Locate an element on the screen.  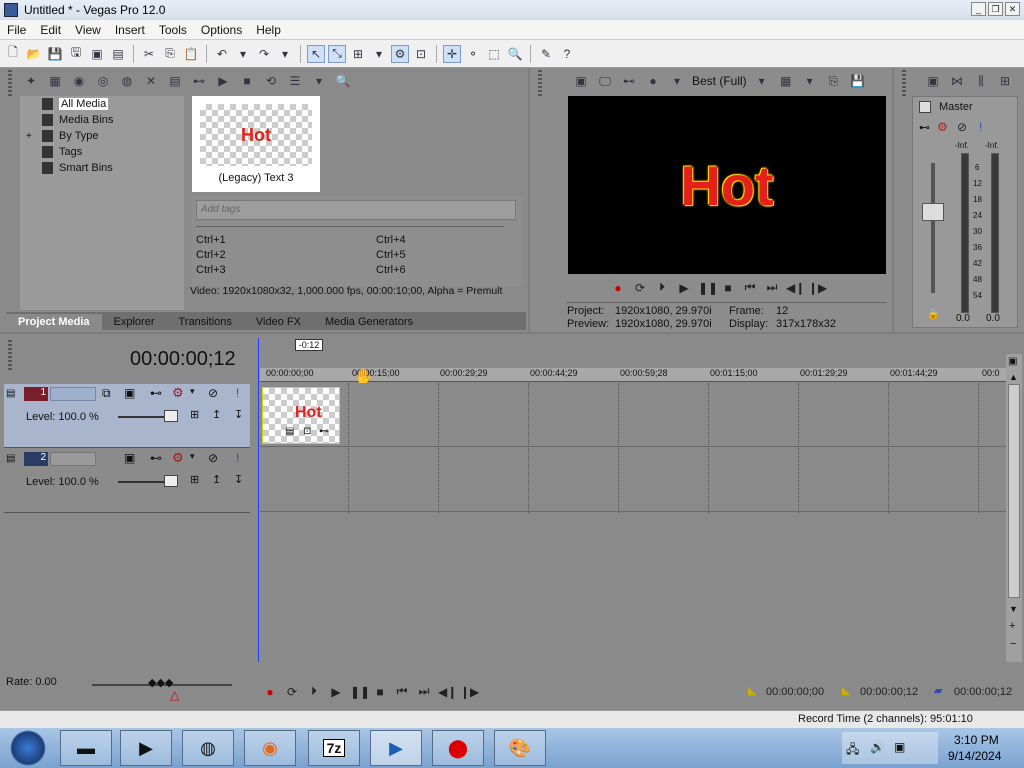
make-parent-icon: ↥ is located at coordinates (216, 479).